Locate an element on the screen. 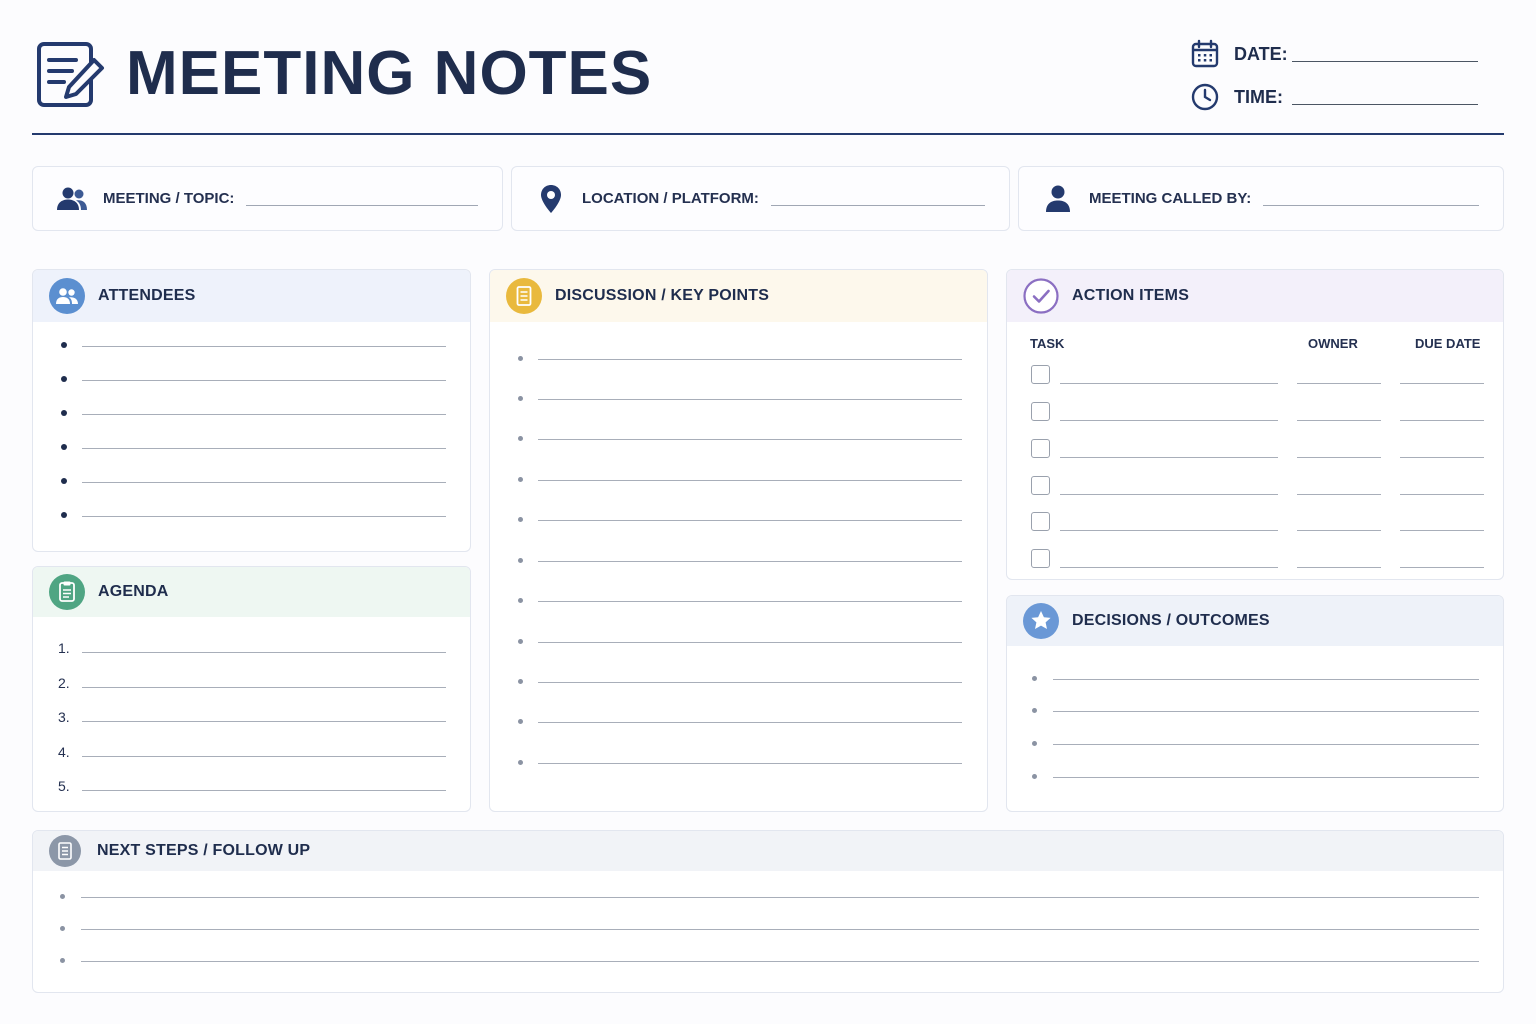 This screenshot has height=1024, width=1536. agenda-line: 3. is located at coordinates (252, 717).